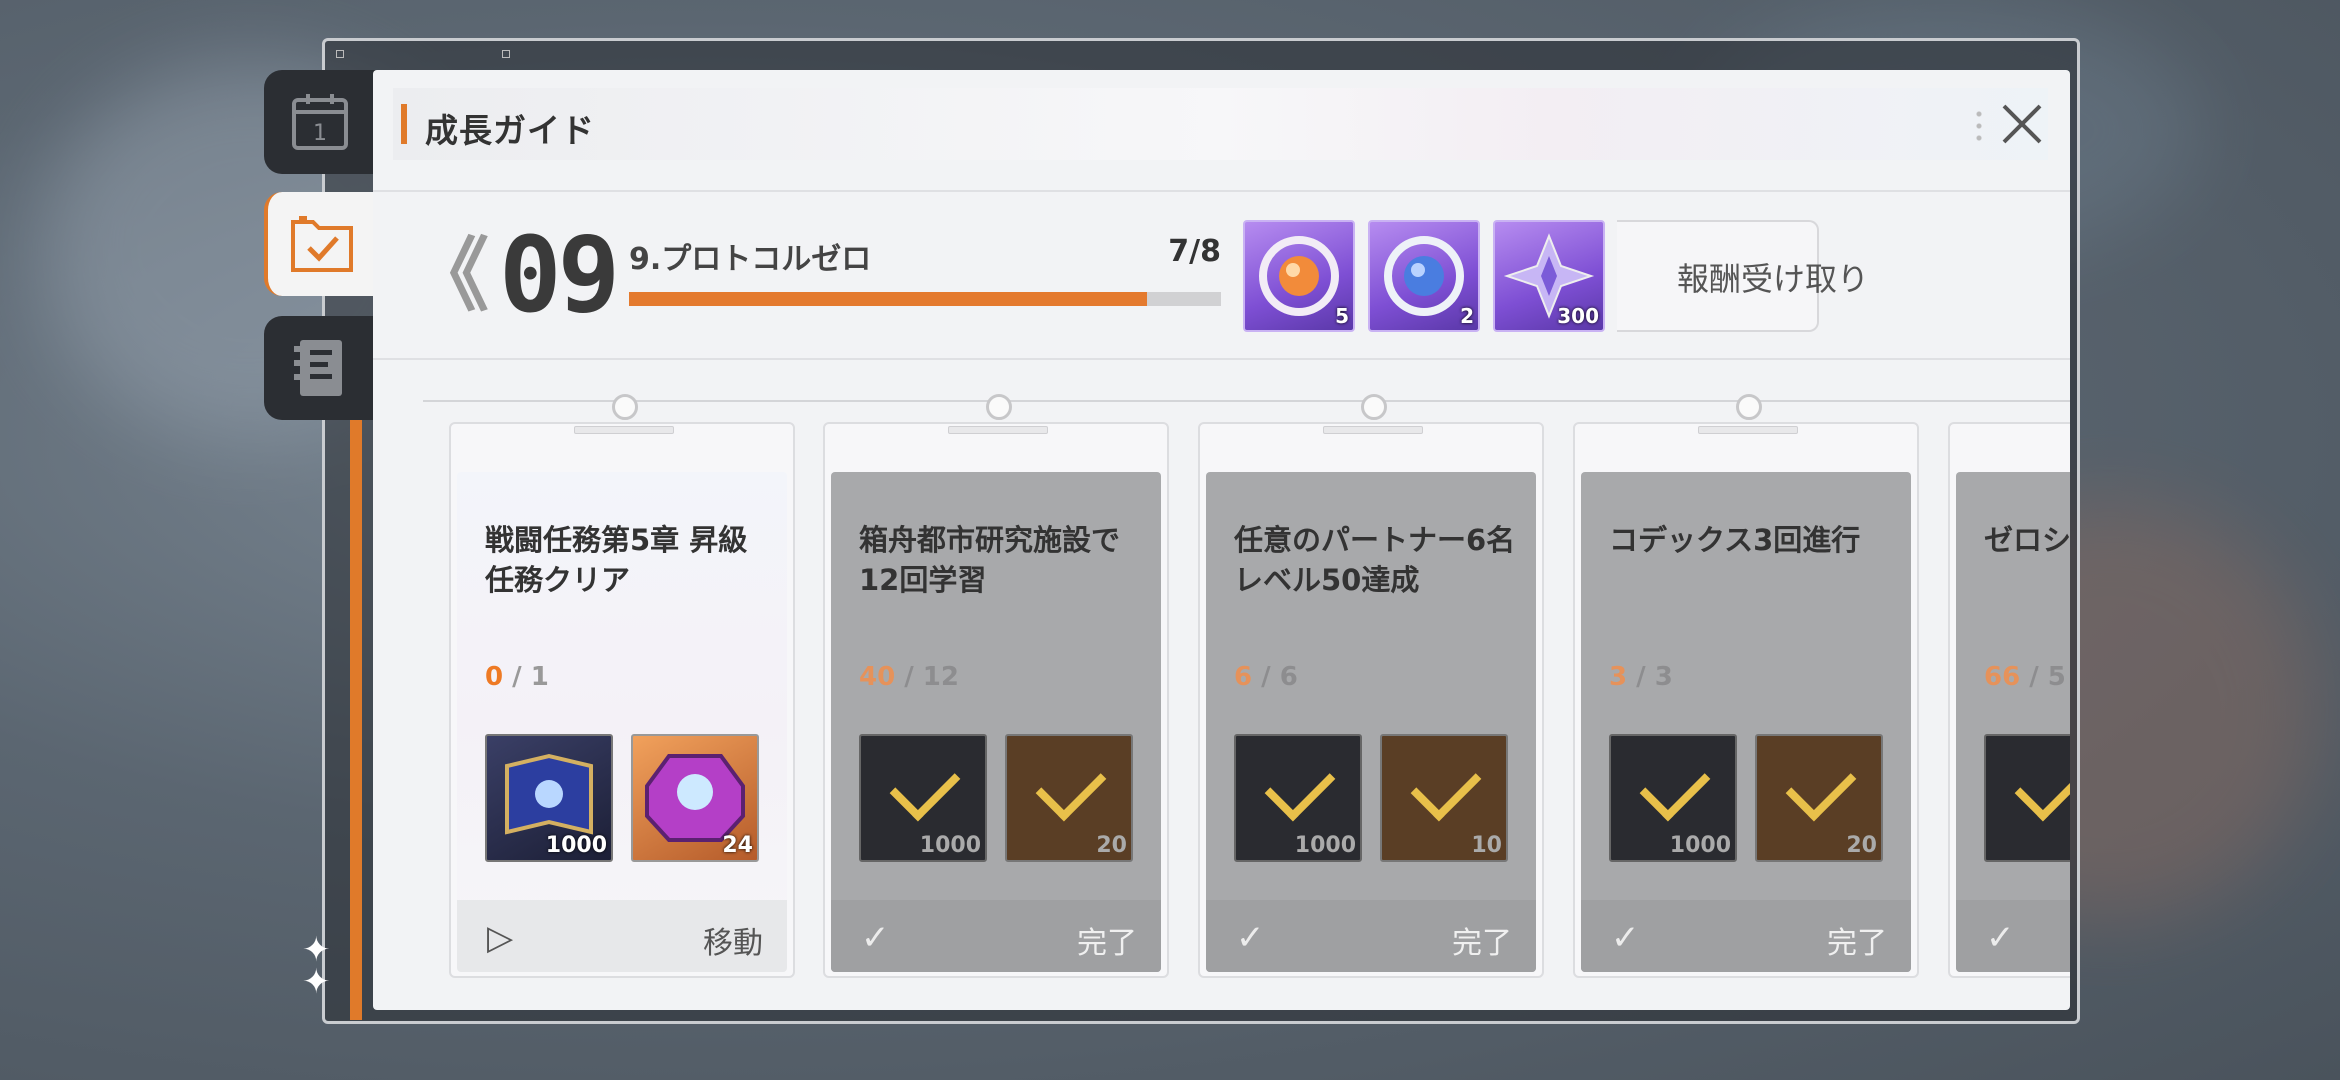  Describe the element at coordinates (2022, 124) in the screenshot. I see `close-icon` at that location.